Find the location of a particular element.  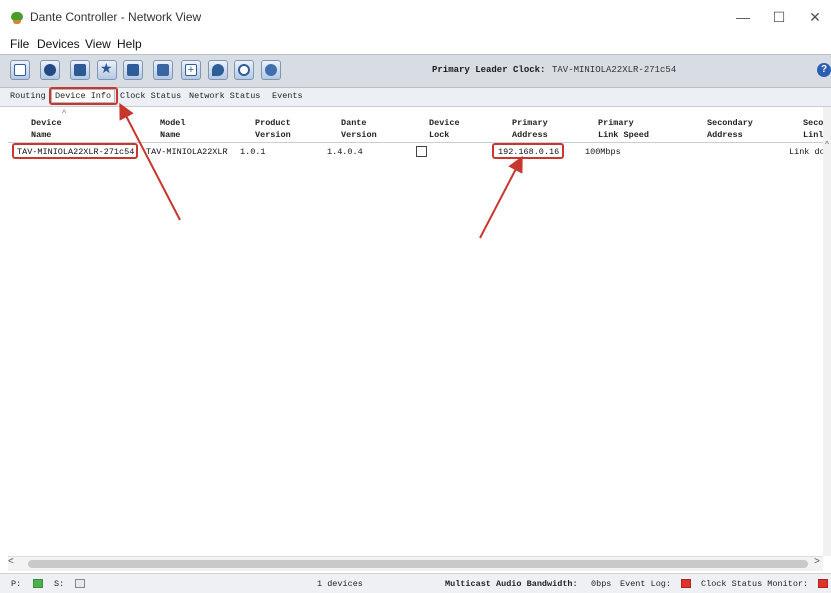

cell-dante-version: 1.4.0.4 is located at coordinates (345, 152).